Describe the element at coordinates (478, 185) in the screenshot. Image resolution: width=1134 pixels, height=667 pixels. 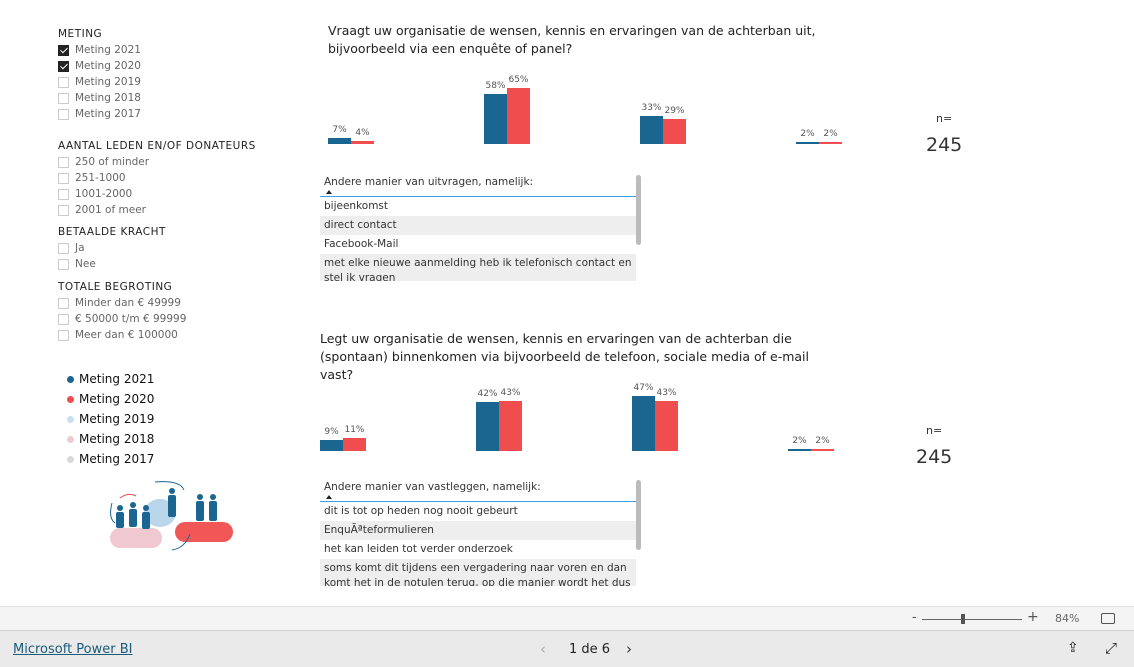
I see `table-header: Andere manier van uitvragen, namelijk:` at that location.